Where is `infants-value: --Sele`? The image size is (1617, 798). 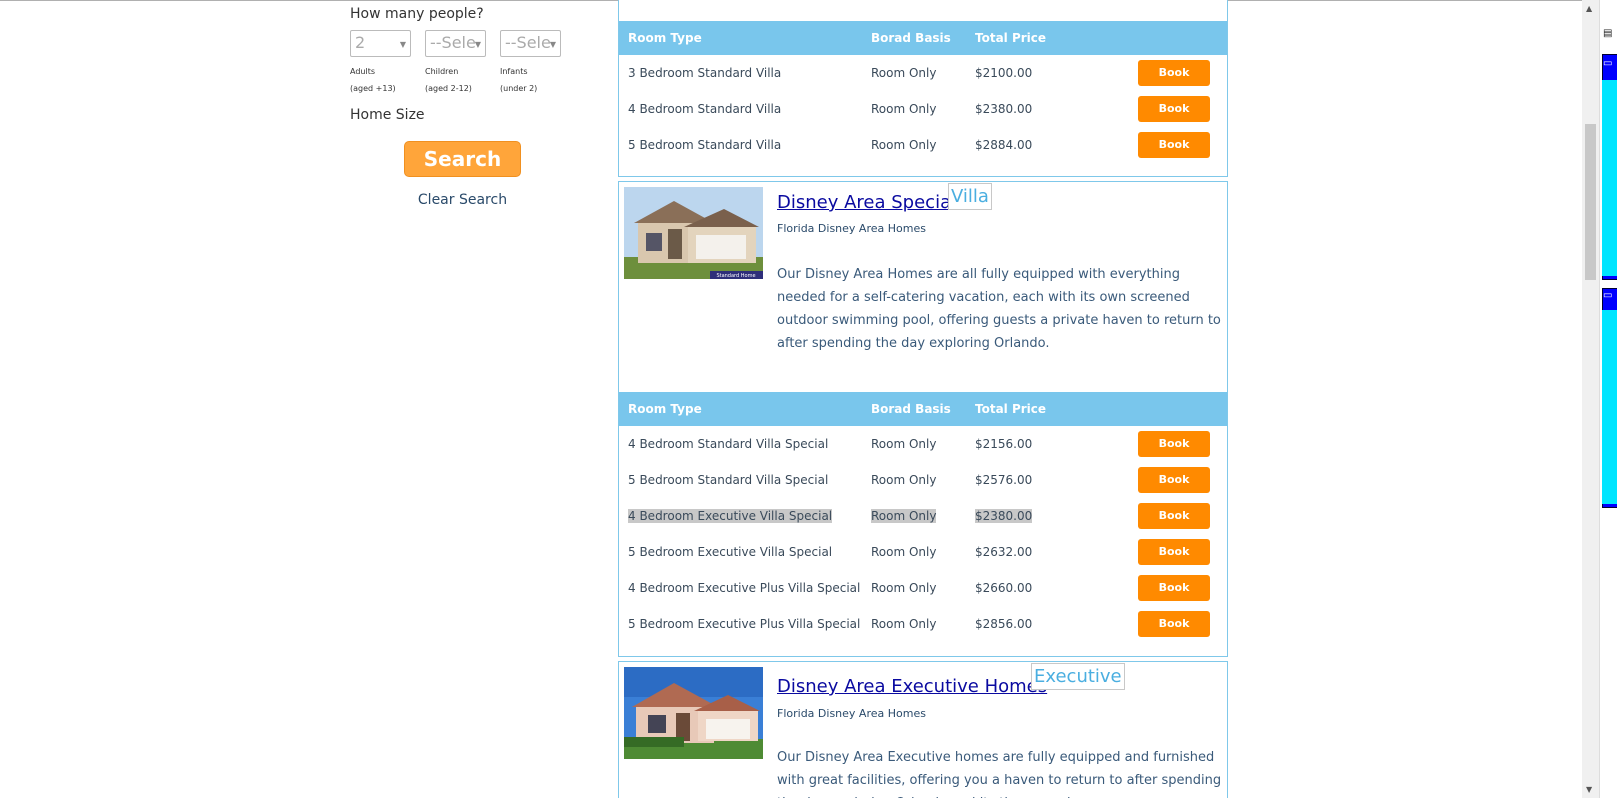 infants-value: --Sele is located at coordinates (528, 42).